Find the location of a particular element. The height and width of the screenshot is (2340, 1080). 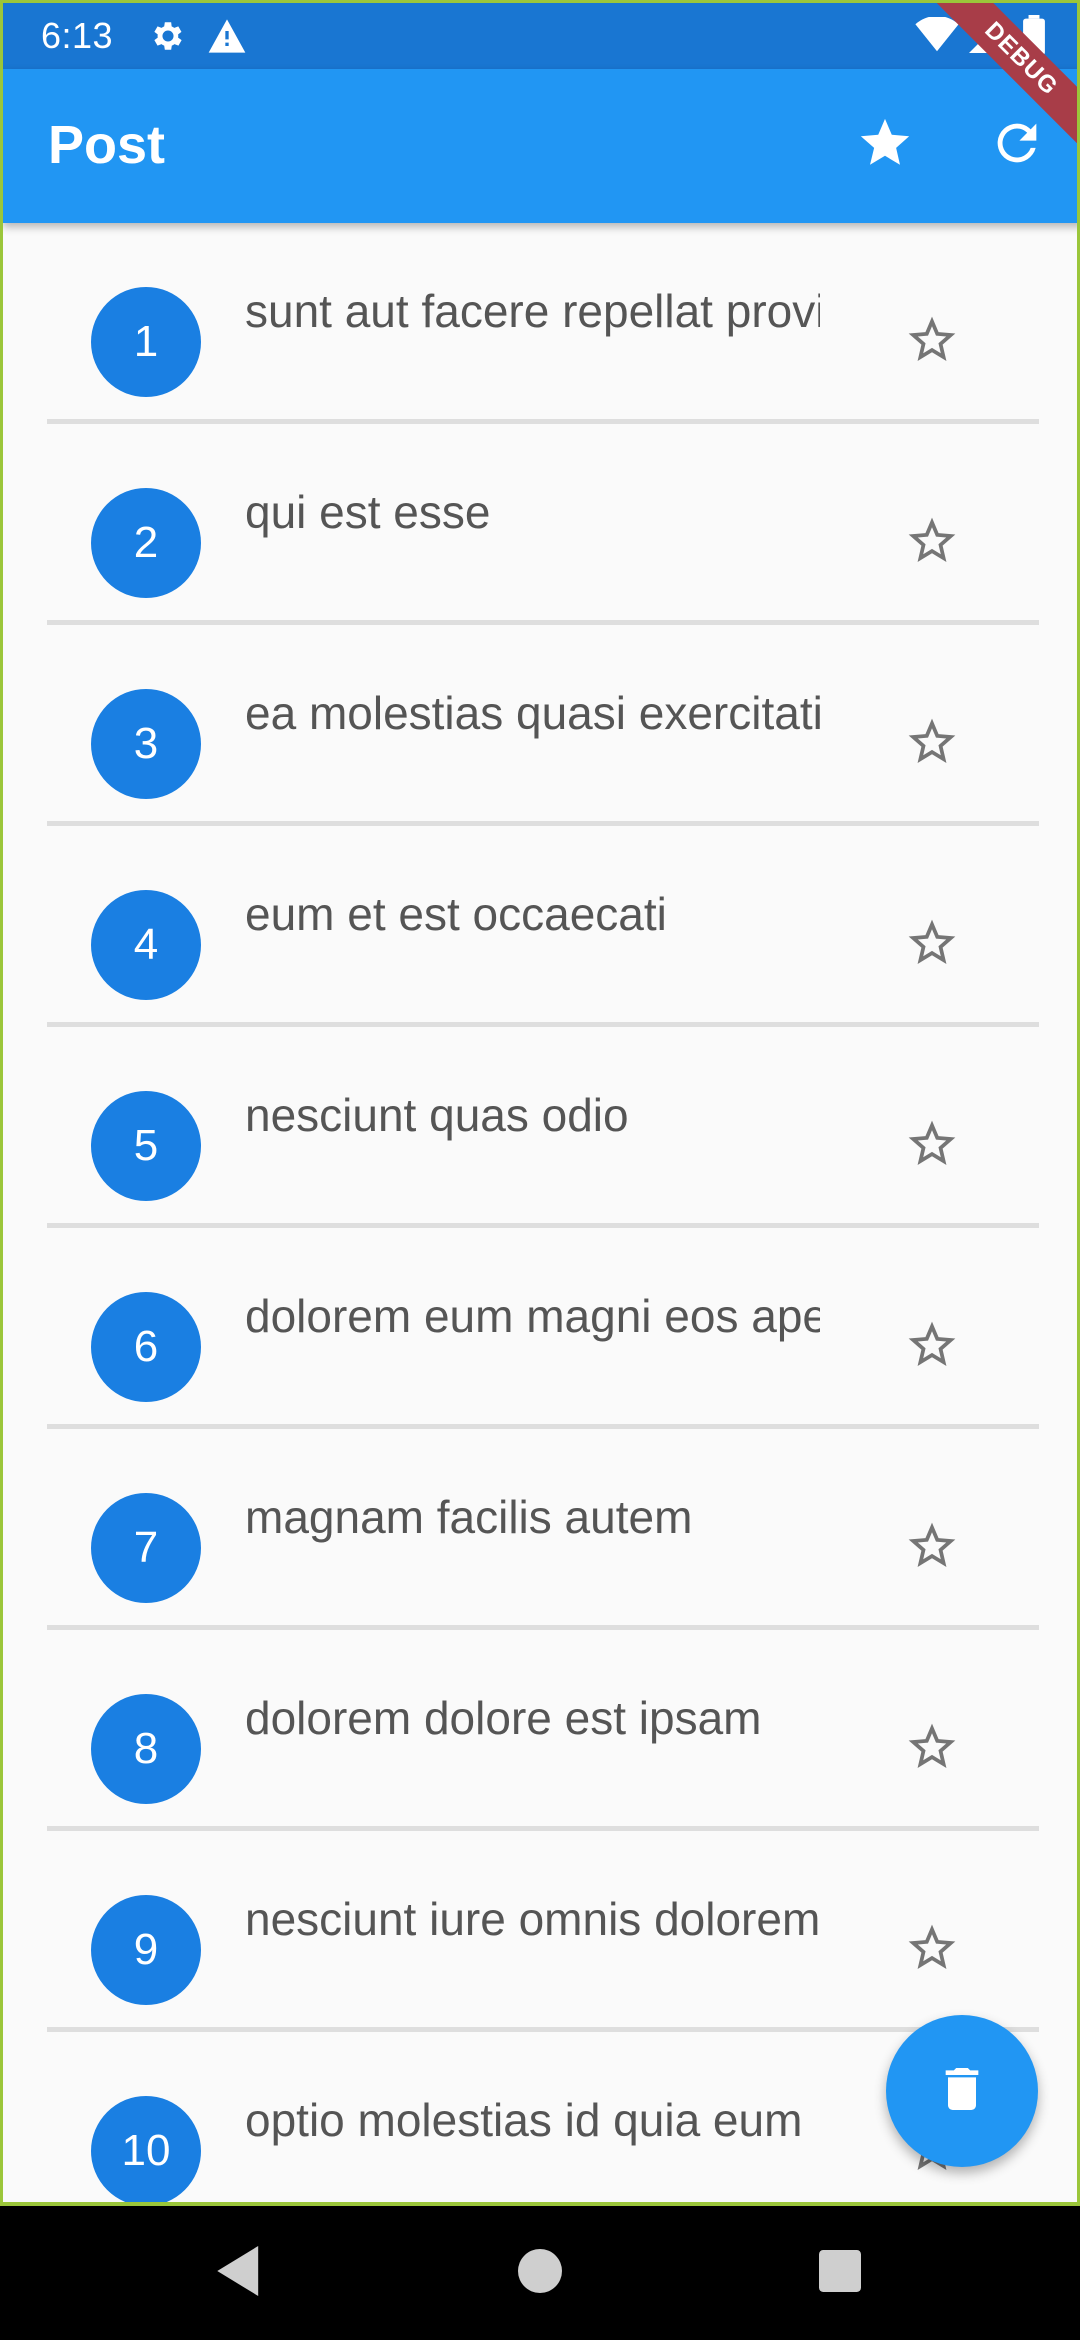

post-id: 4 is located at coordinates (146, 944).